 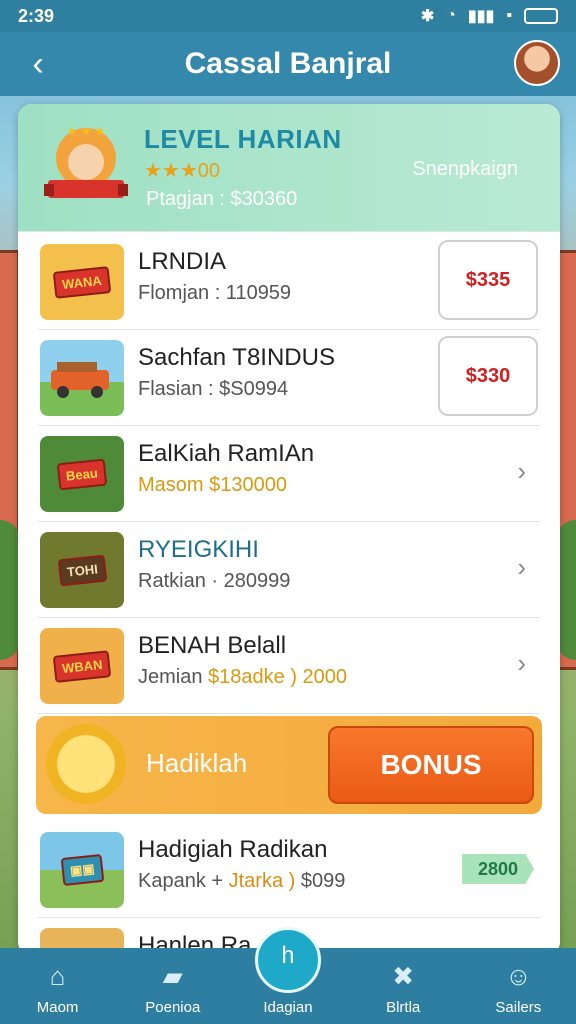 I want to click on nav-label: Idagian, so click(x=288, y=1007).